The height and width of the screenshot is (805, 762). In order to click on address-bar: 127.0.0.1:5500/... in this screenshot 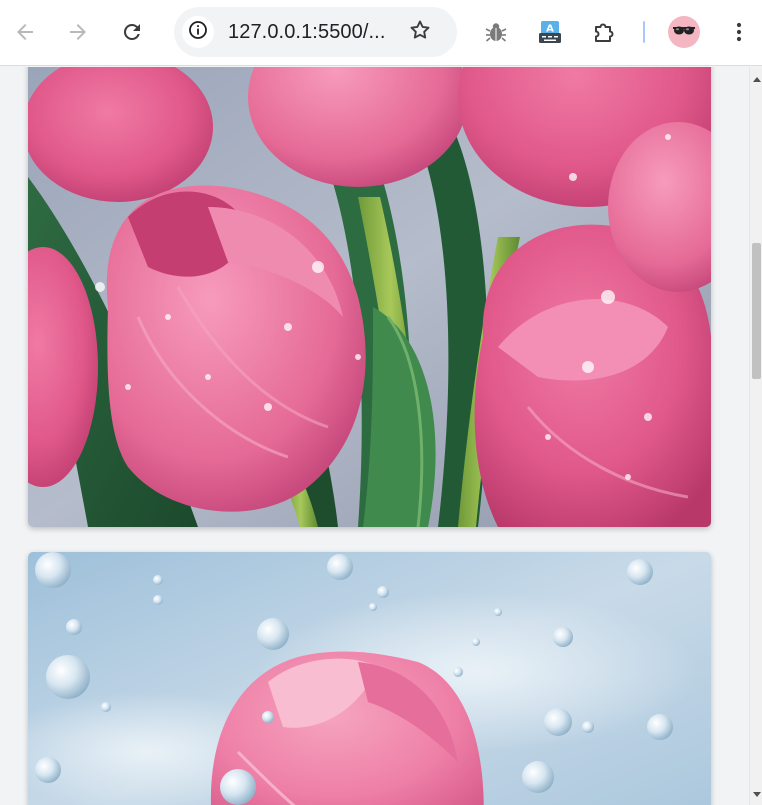, I will do `click(315, 32)`.